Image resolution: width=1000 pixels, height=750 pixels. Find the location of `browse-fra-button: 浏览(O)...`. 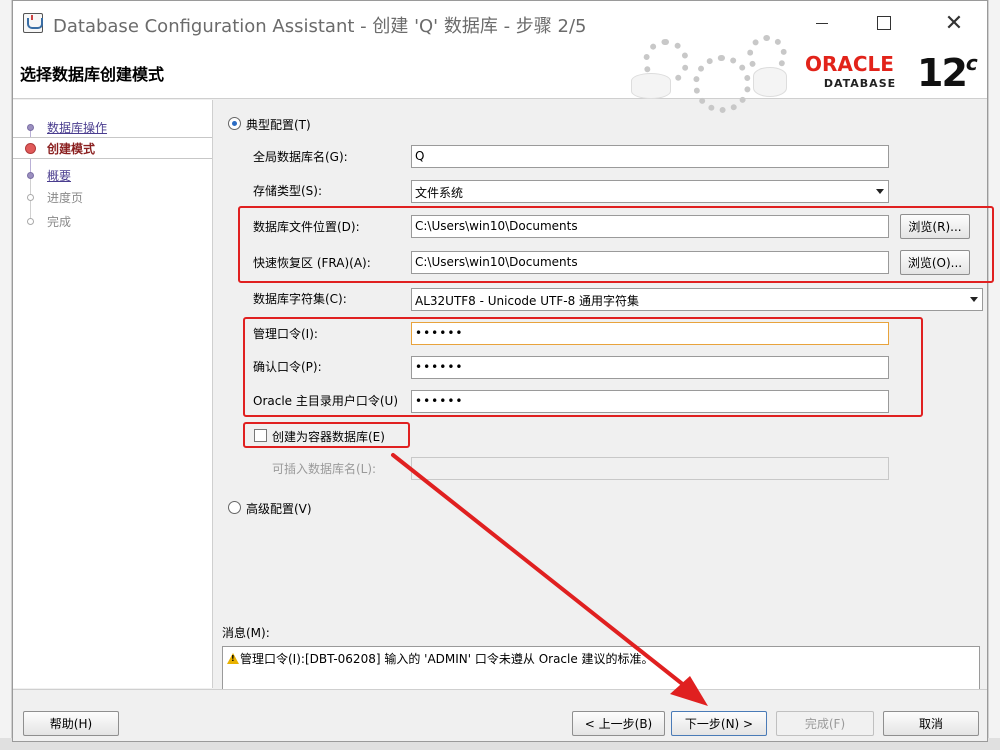

browse-fra-button: 浏览(O)... is located at coordinates (935, 262).